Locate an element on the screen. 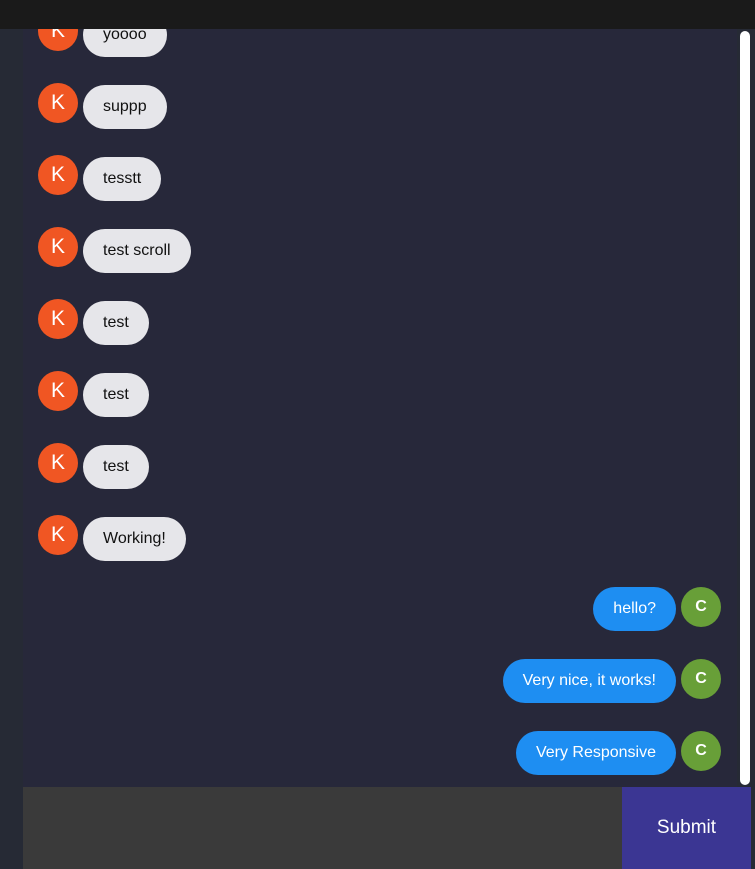  message-bubble: hello? is located at coordinates (634, 609).